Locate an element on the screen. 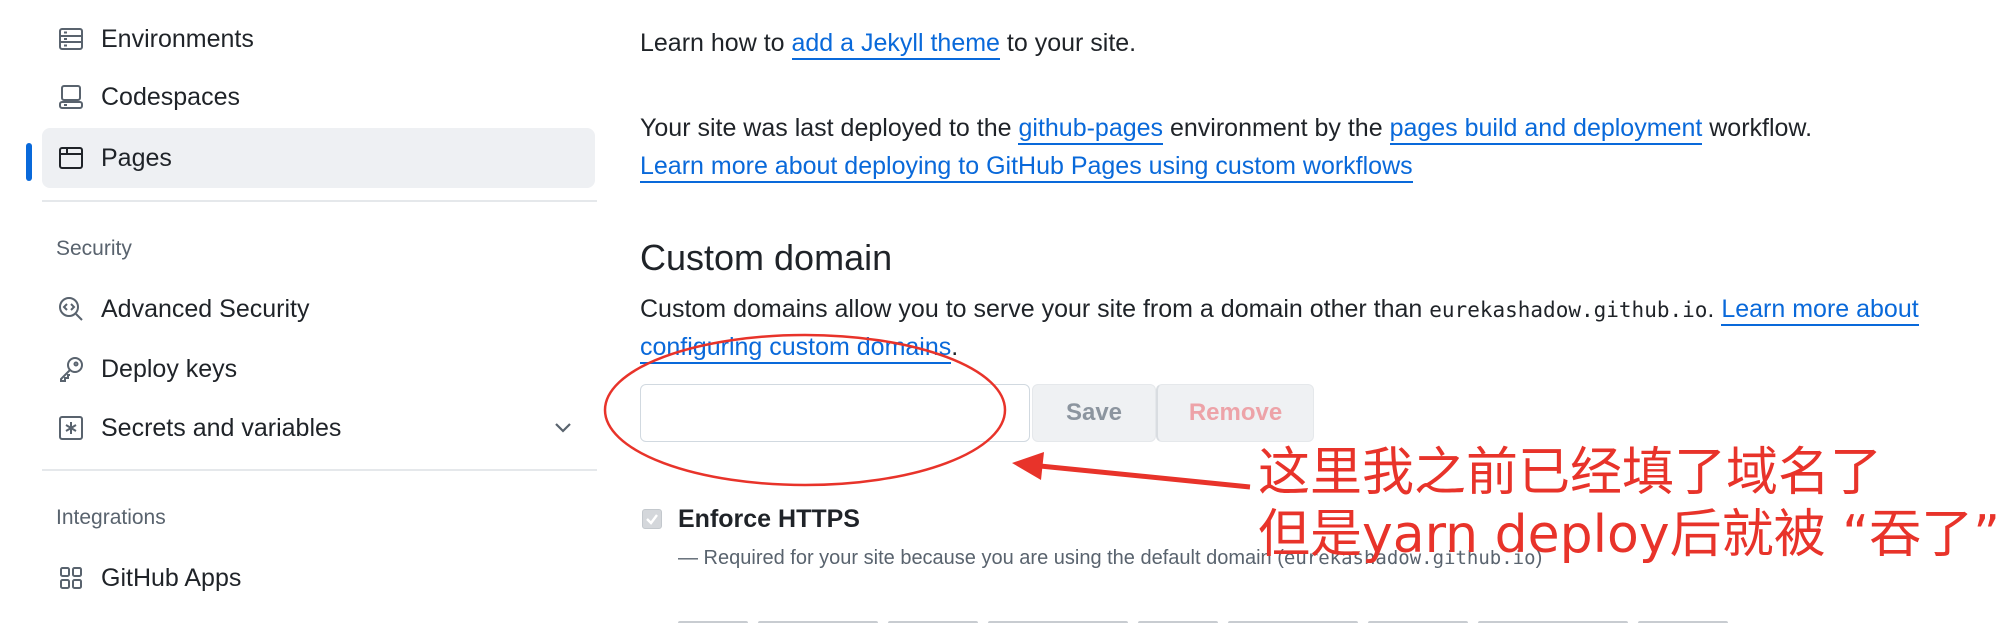 Image resolution: width=2002 pixels, height=623 pixels. section-heading-security: Security is located at coordinates (94, 248).